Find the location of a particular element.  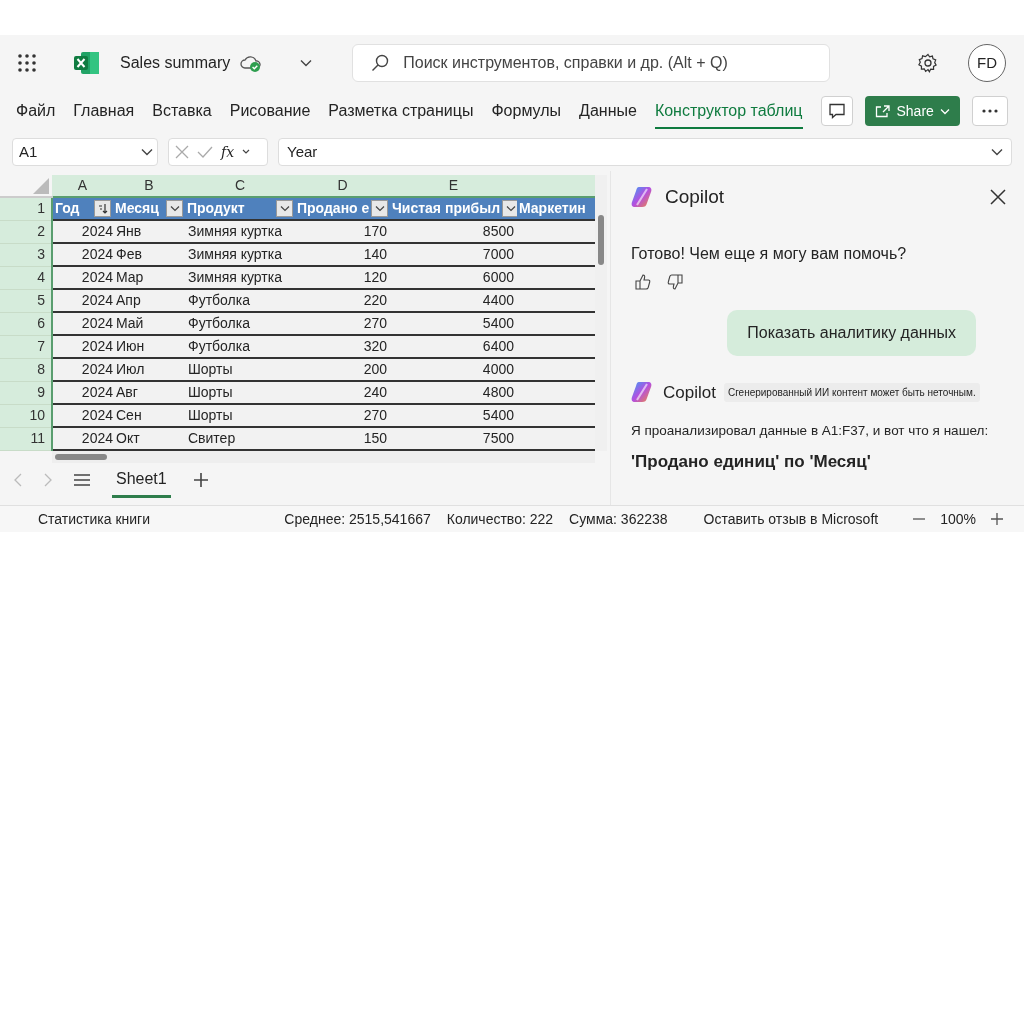

search-icon is located at coordinates (380, 63).